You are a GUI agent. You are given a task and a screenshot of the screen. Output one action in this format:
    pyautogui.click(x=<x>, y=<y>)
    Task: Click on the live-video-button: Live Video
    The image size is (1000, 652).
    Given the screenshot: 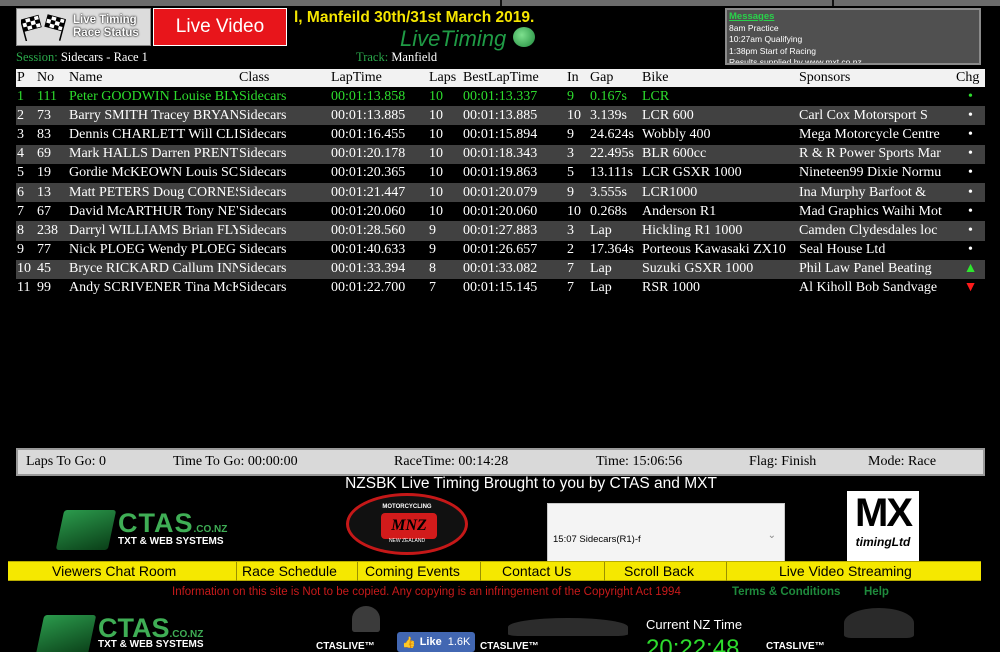 What is the action you would take?
    pyautogui.click(x=220, y=27)
    